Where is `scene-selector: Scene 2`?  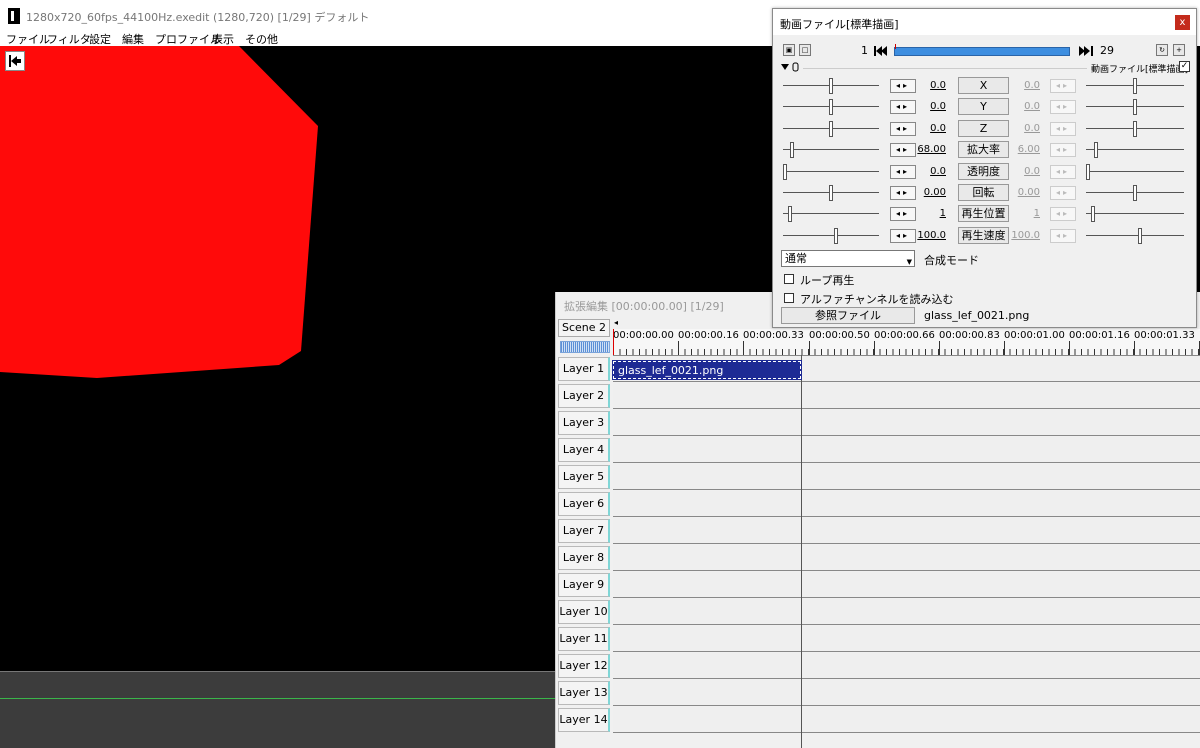 scene-selector: Scene 2 is located at coordinates (584, 328).